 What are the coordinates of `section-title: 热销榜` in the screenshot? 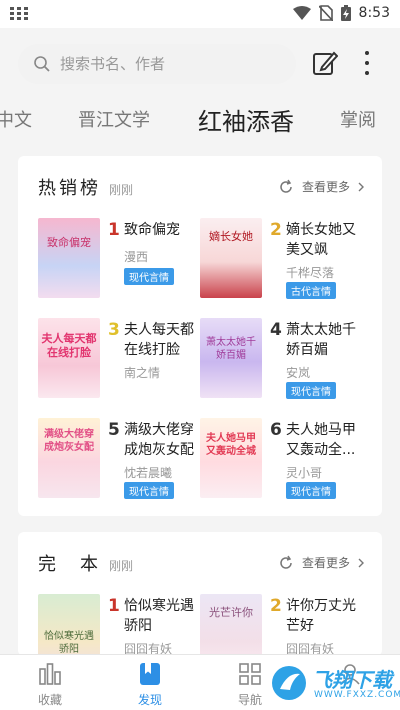 It's located at (69, 188).